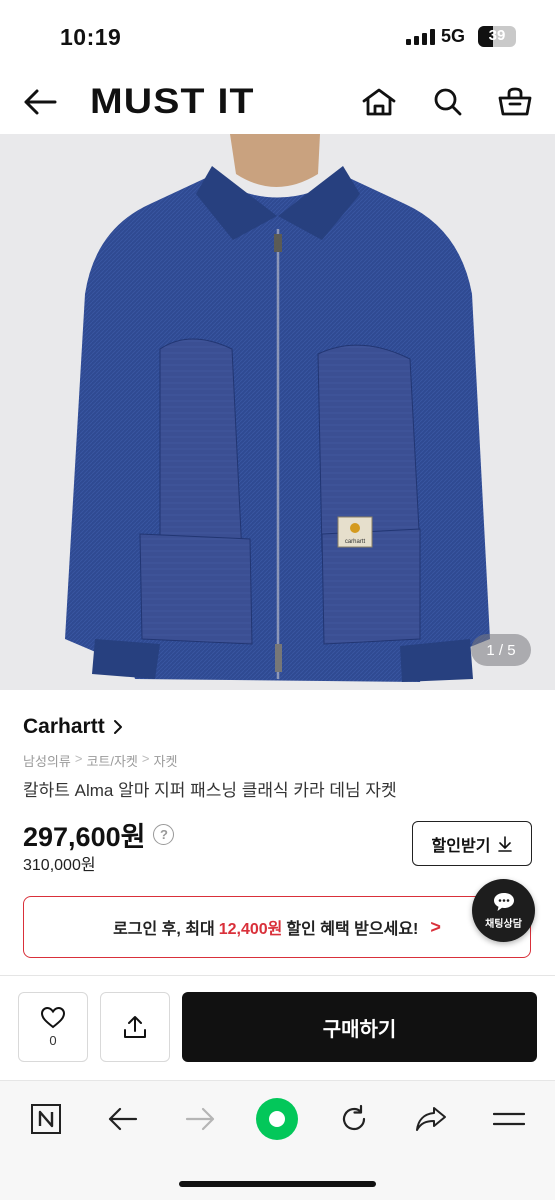 This screenshot has width=555, height=1200. I want to click on brand-link: Carhartt, so click(73, 727).